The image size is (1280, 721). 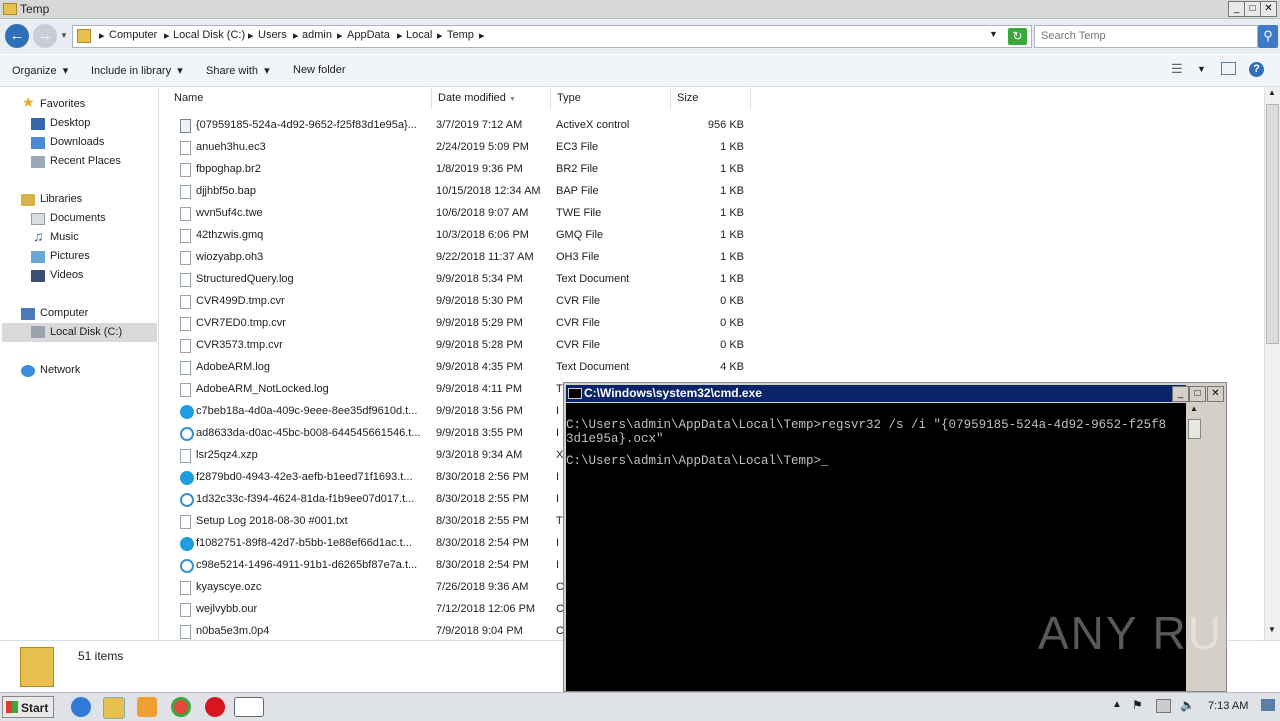 I want to click on nav-network: Network, so click(x=60, y=370).